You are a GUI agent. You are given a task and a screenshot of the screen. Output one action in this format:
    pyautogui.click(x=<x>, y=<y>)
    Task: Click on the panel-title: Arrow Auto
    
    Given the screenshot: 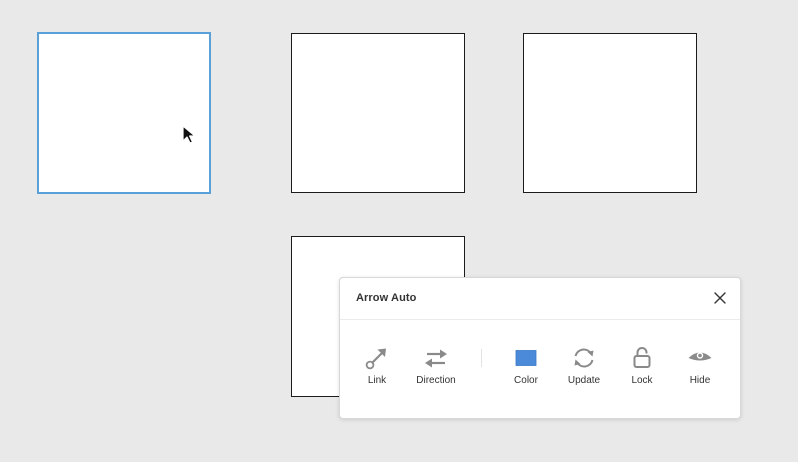 What is the action you would take?
    pyautogui.click(x=386, y=298)
    